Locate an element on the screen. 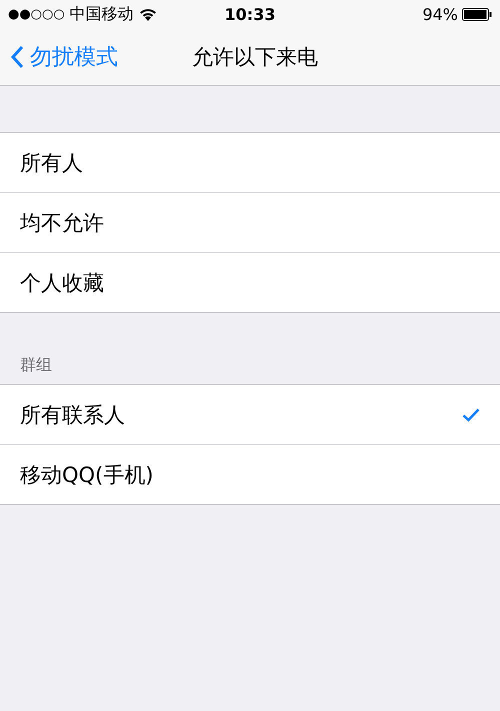 The width and height of the screenshot is (500, 711). status-time: 10:33 is located at coordinates (250, 14).